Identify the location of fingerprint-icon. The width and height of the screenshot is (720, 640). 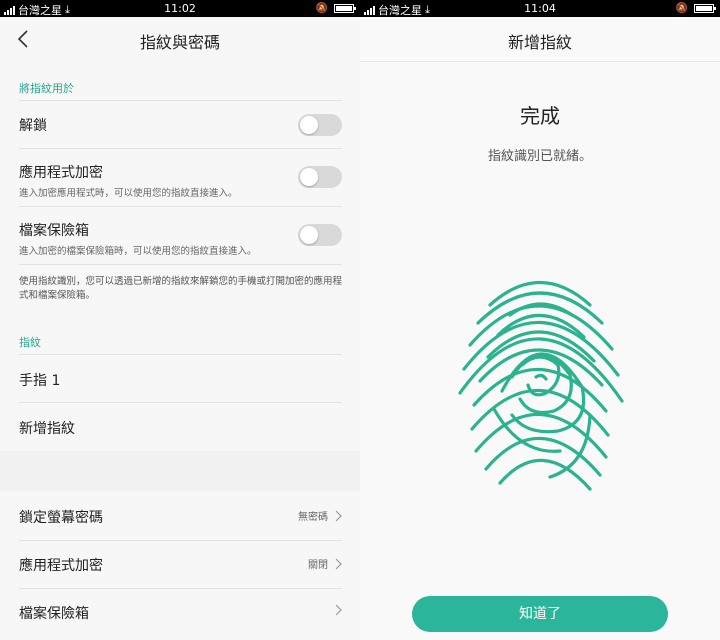
(541, 385).